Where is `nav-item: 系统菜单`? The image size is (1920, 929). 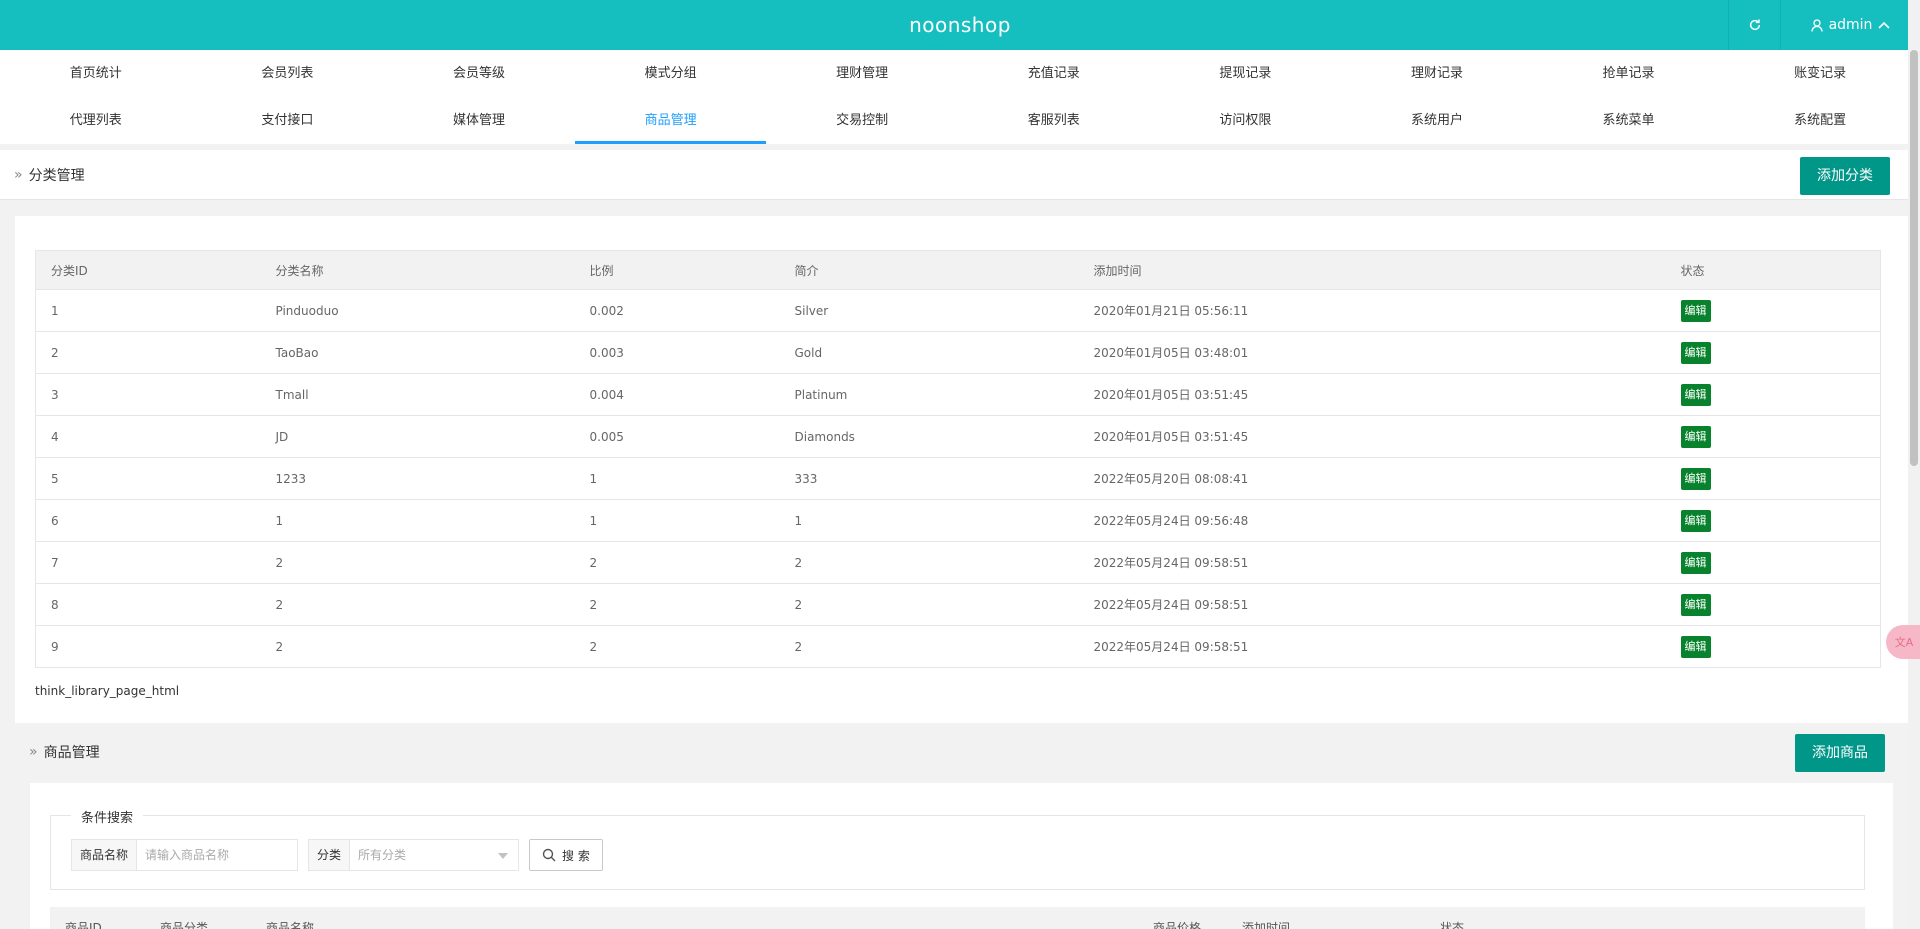
nav-item: 系统菜单 is located at coordinates (1629, 120).